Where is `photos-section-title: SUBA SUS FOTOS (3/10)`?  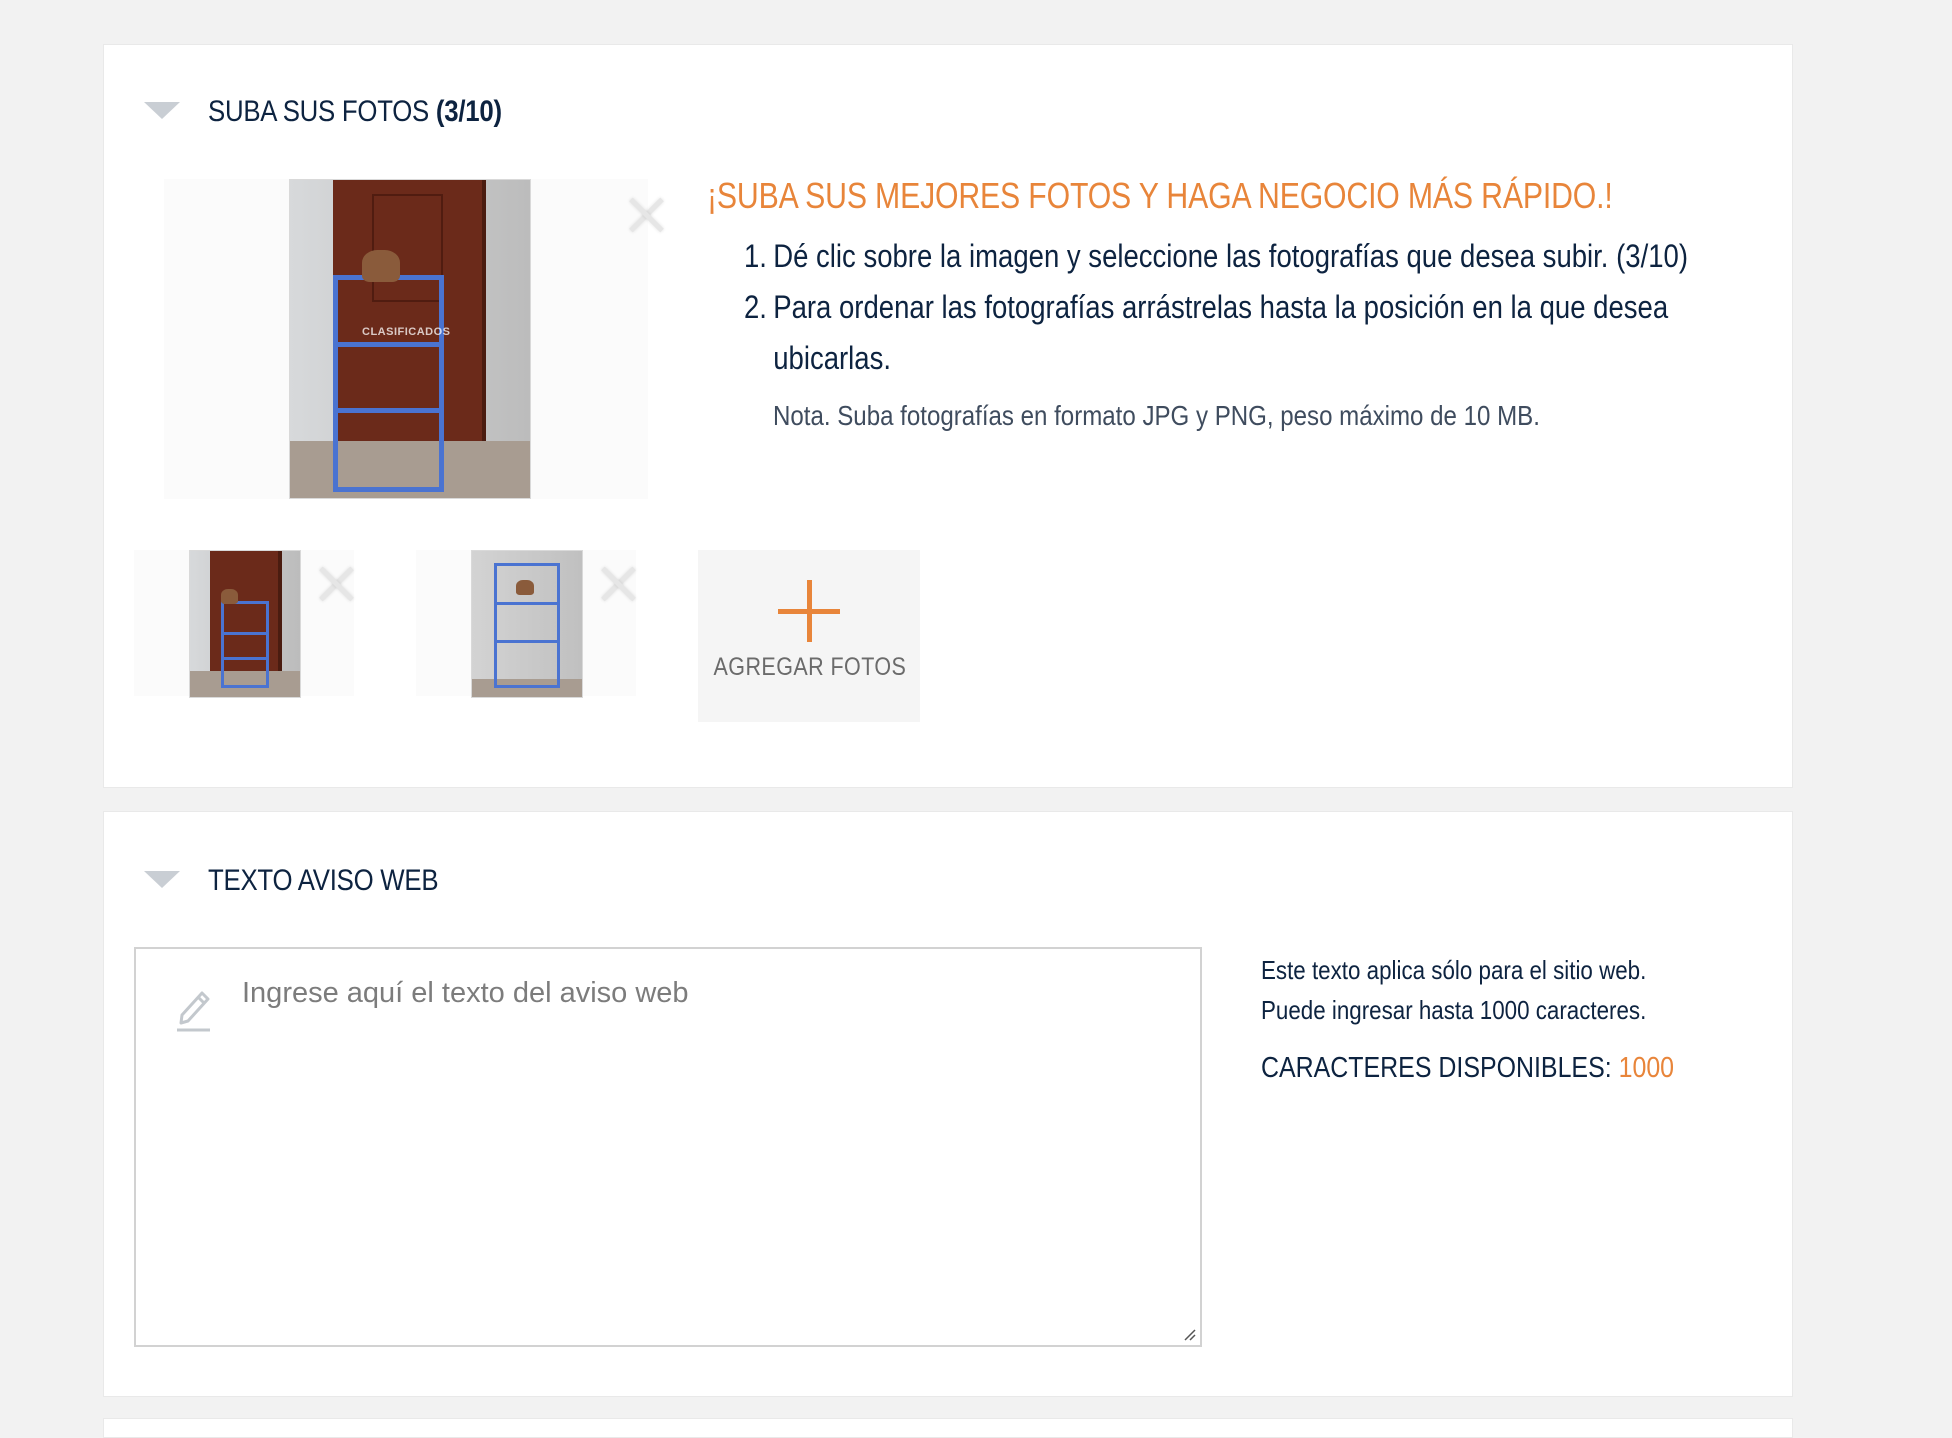
photos-section-title: SUBA SUS FOTOS (3/10) is located at coordinates (355, 112).